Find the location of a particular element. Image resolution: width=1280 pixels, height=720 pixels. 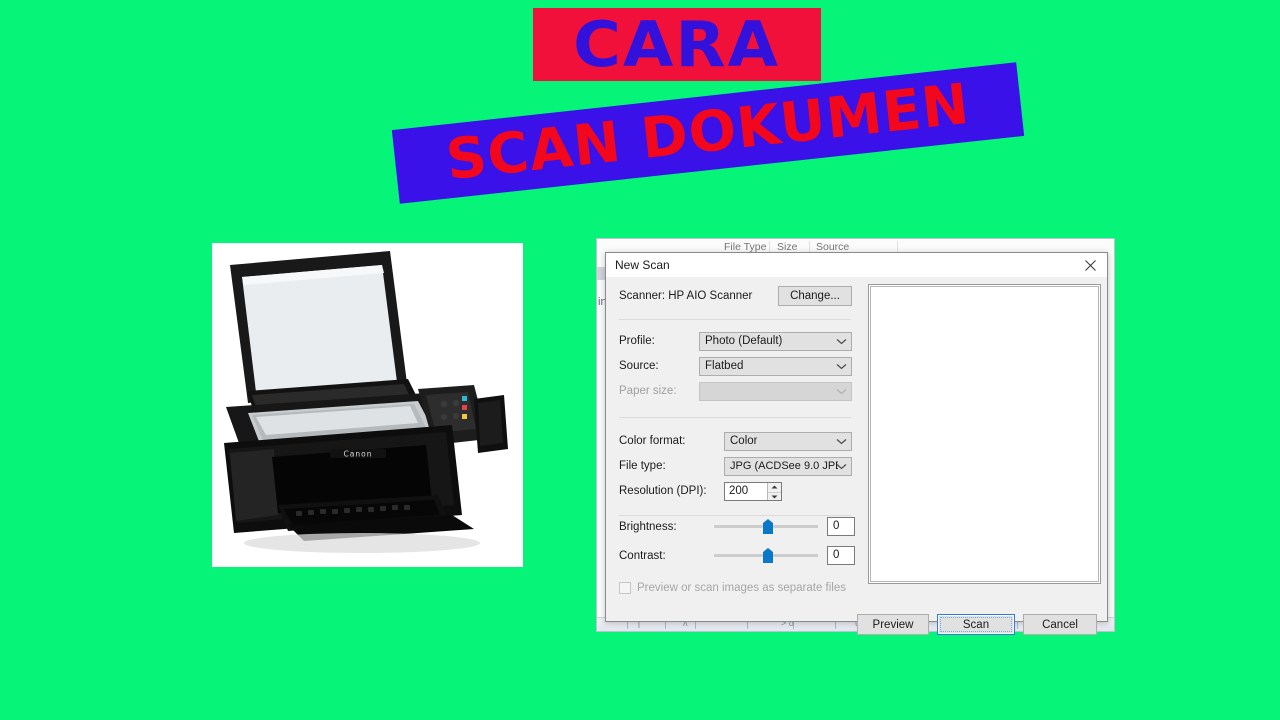

title-banner-cara-text: CARA is located at coordinates (677, 44).